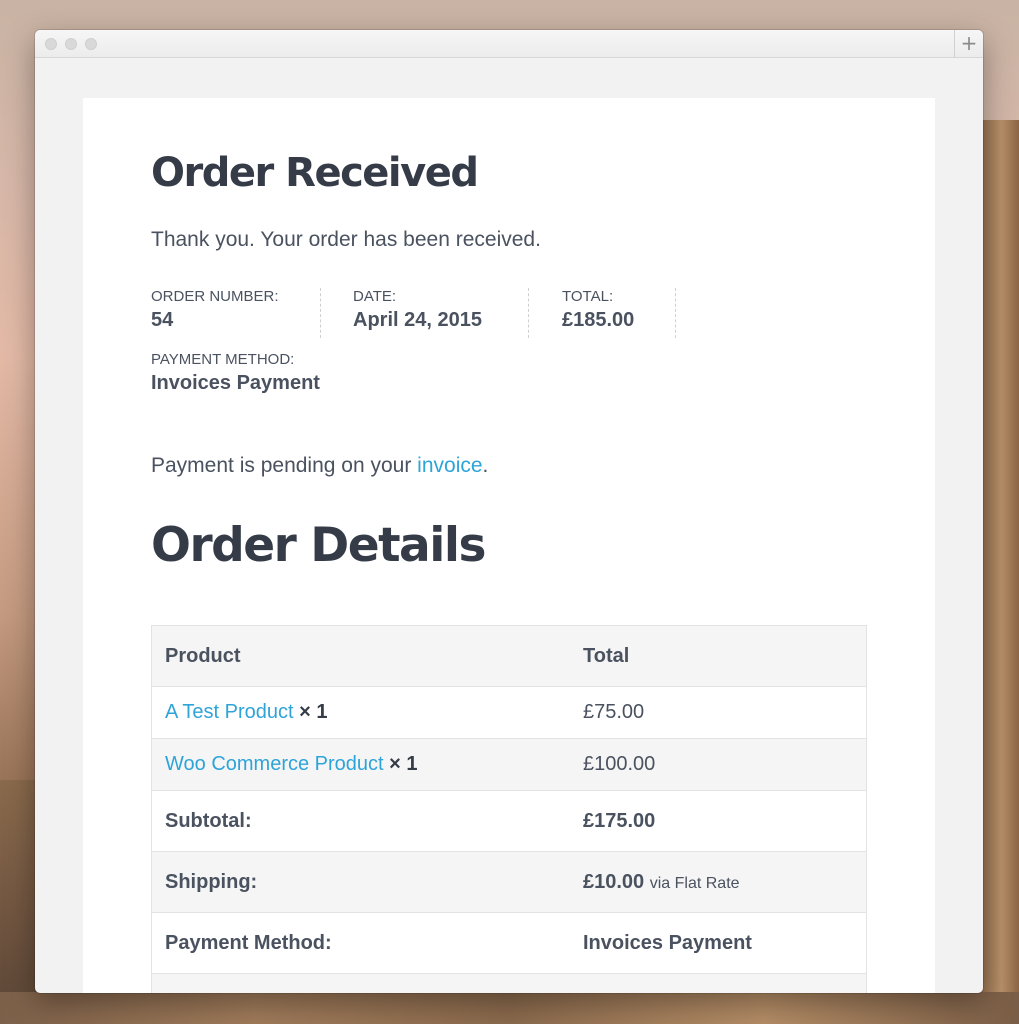 Image resolution: width=1019 pixels, height=1024 pixels. Describe the element at coordinates (718, 943) in the screenshot. I see `payment-method-row-value: Invoices Payment` at that location.